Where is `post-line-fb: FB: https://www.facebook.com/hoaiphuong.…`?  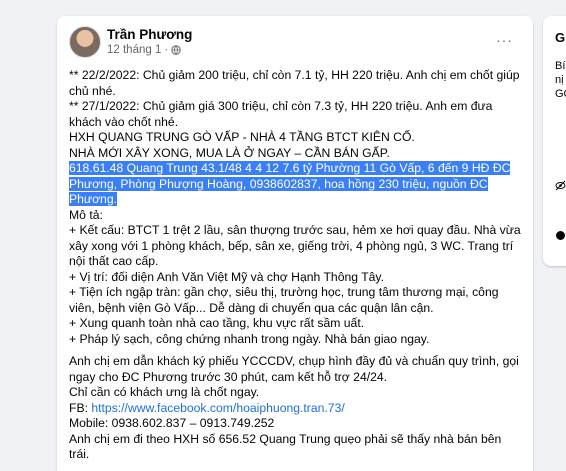 post-line-fb: FB: https://www.facebook.com/hoaiphuong.… is located at coordinates (295, 409).